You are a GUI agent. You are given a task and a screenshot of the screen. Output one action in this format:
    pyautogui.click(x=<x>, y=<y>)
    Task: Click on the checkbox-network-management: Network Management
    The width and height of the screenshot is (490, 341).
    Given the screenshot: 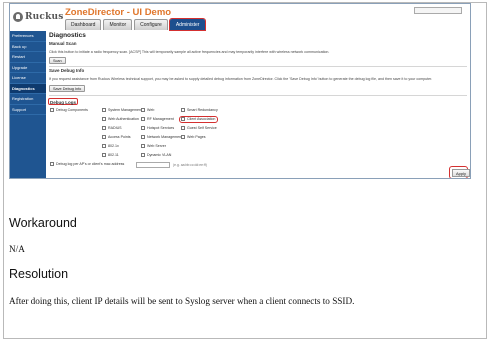 What is the action you would take?
    pyautogui.click(x=161, y=137)
    